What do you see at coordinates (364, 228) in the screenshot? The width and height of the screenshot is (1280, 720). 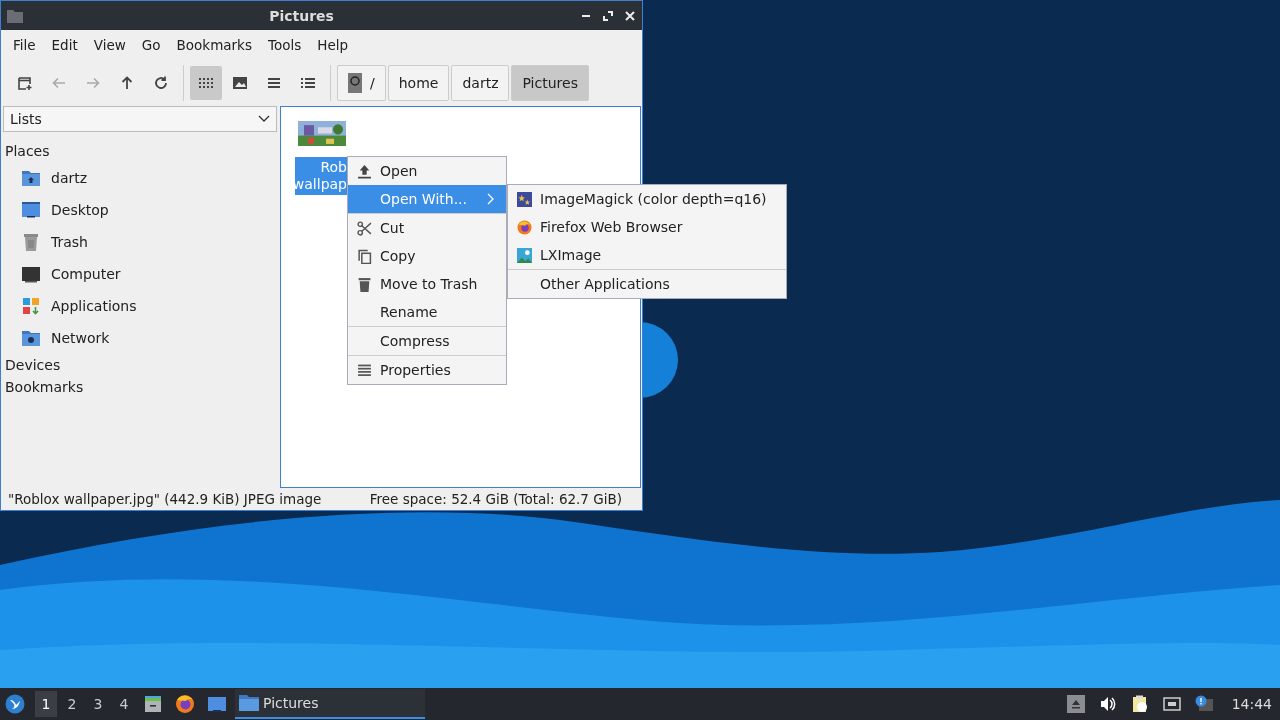 I see `scissors-icon` at bounding box center [364, 228].